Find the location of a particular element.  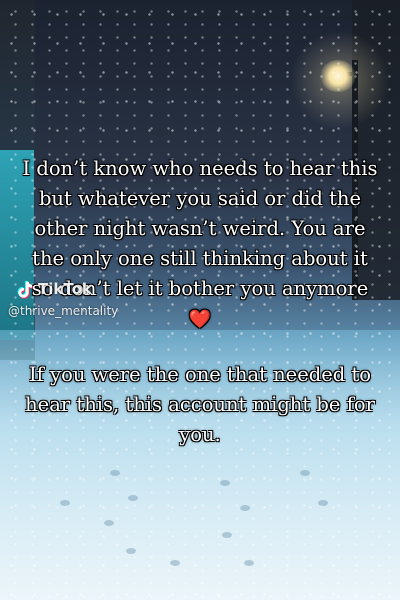

tiktok-brand-label: TikTok is located at coordinates (65, 289).